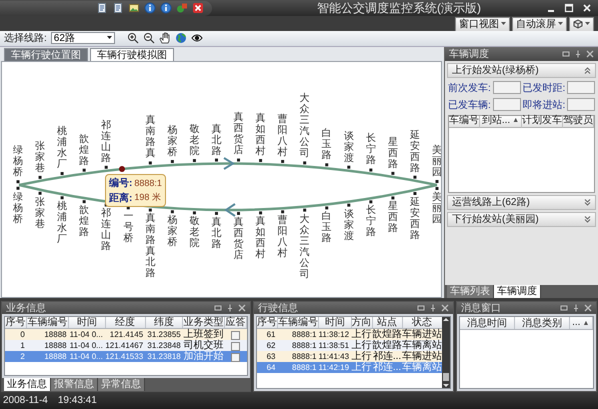 The height and width of the screenshot is (409, 598). I want to click on maximize-icon, so click(569, 8).